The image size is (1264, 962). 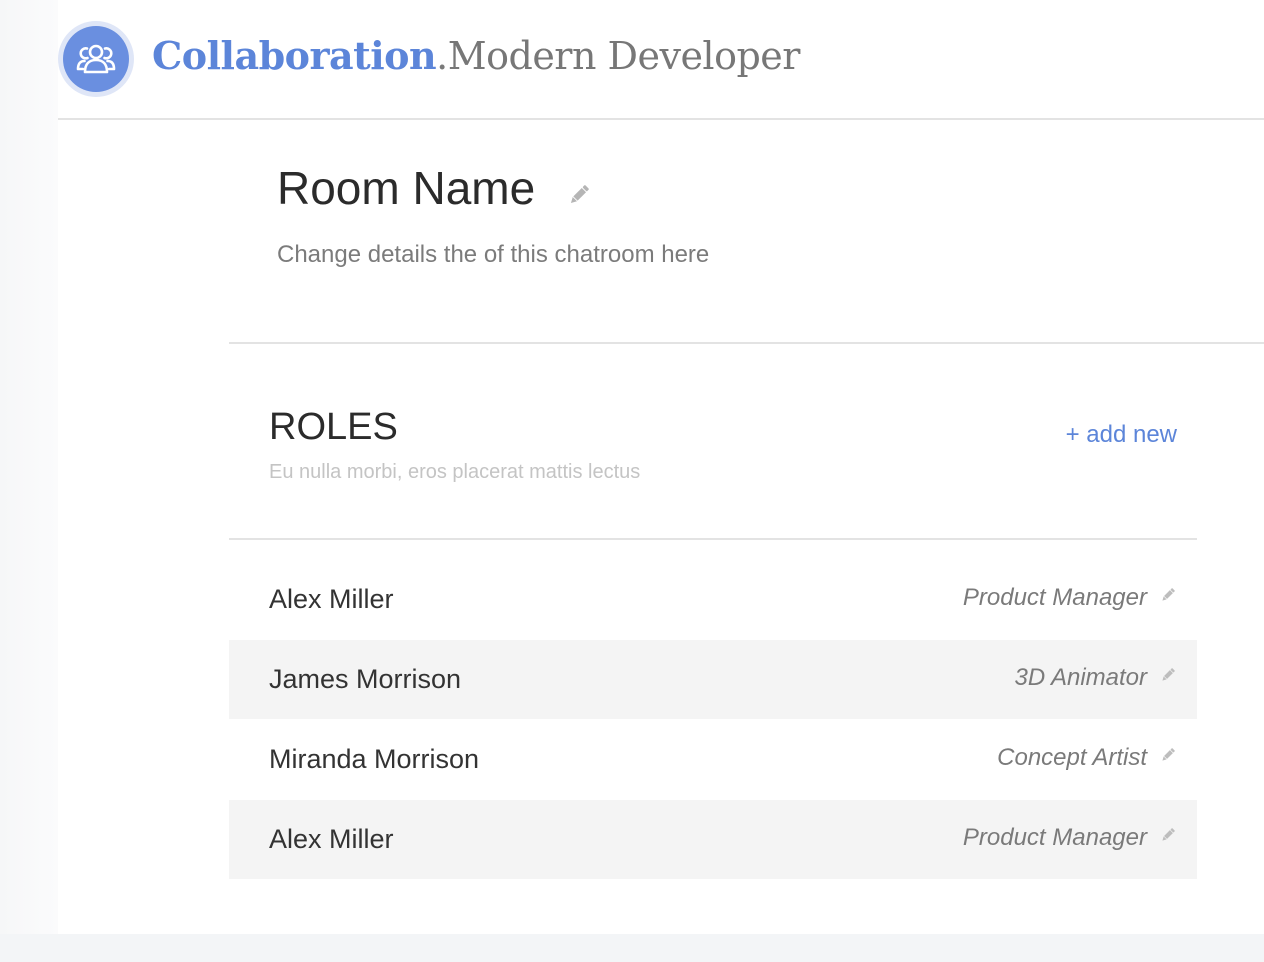 What do you see at coordinates (1121, 435) in the screenshot?
I see `add-new-role-link: + add new` at bounding box center [1121, 435].